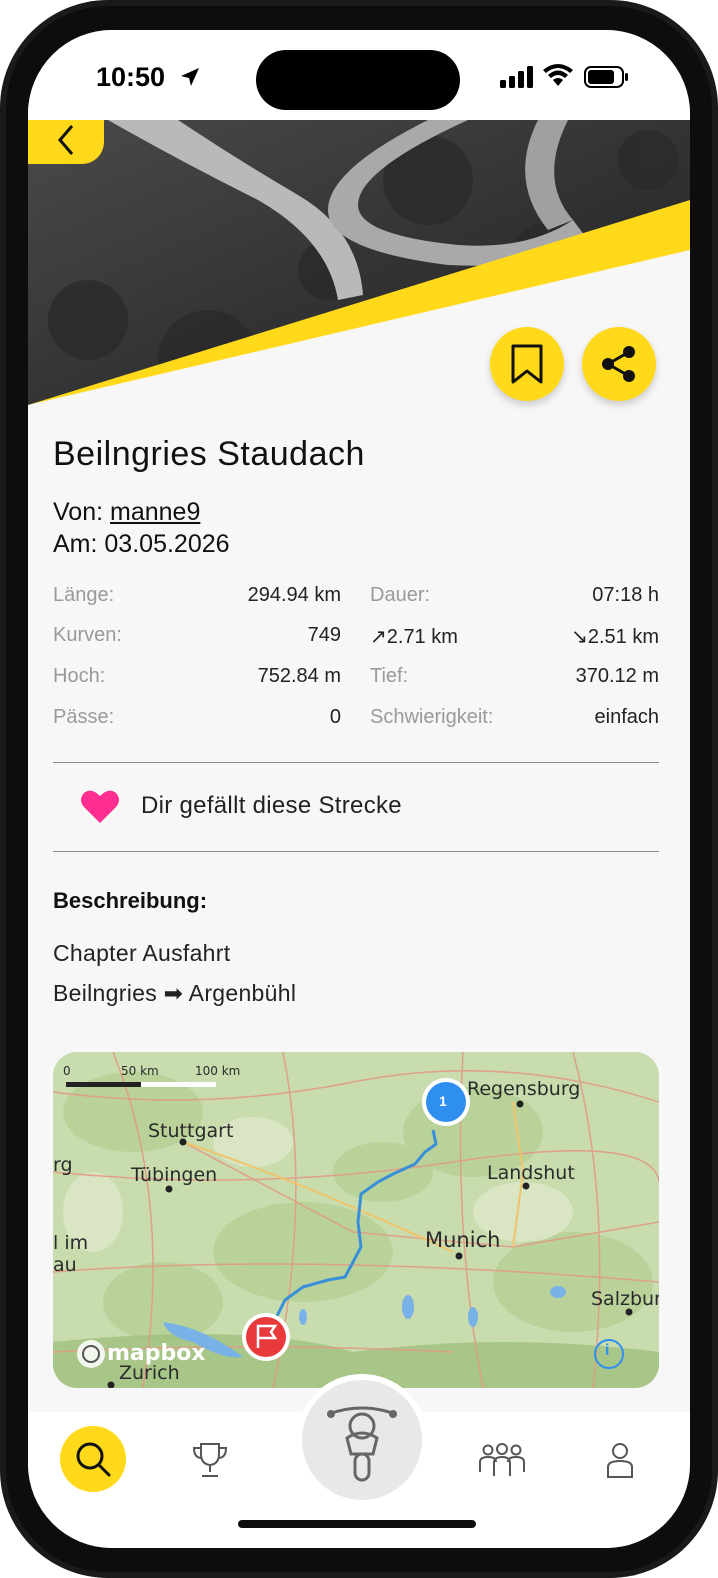  Describe the element at coordinates (84, 595) in the screenshot. I see `length-label: Länge:` at that location.